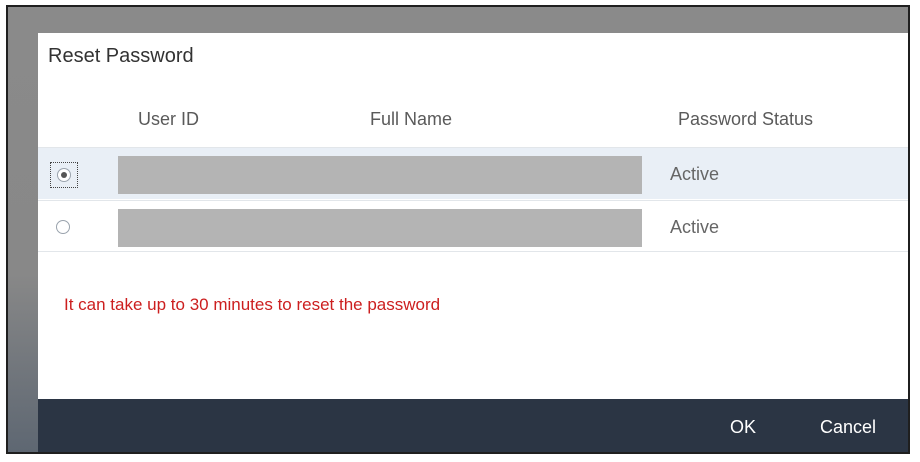 The height and width of the screenshot is (462, 920). I want to click on cancel-button: Cancel, so click(848, 427).